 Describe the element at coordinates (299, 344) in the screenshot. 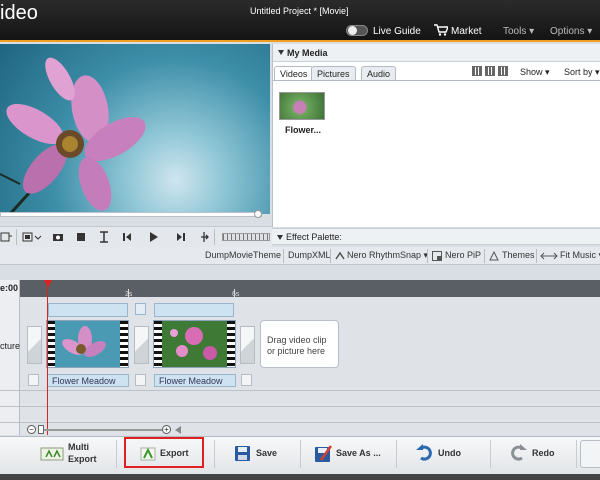

I see `clip-dropzone: Drag video clip or picture here` at that location.